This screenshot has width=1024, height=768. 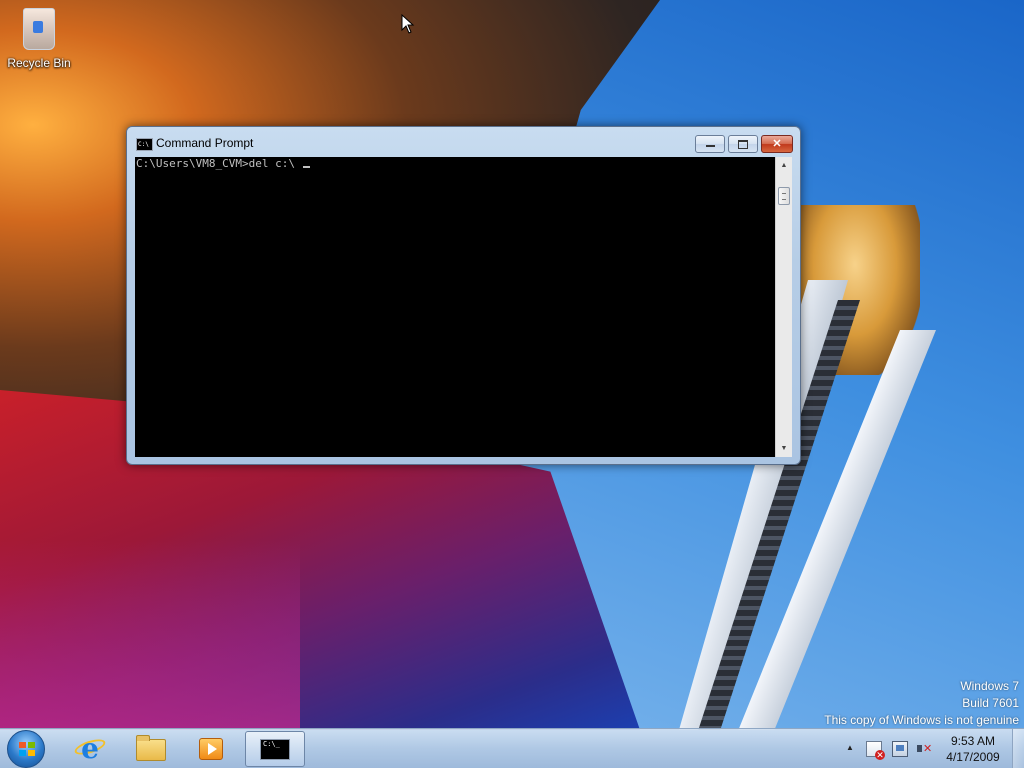 I want to click on watermark-genuine-notice: This copy of Windows is not genuine, so click(x=921, y=720).